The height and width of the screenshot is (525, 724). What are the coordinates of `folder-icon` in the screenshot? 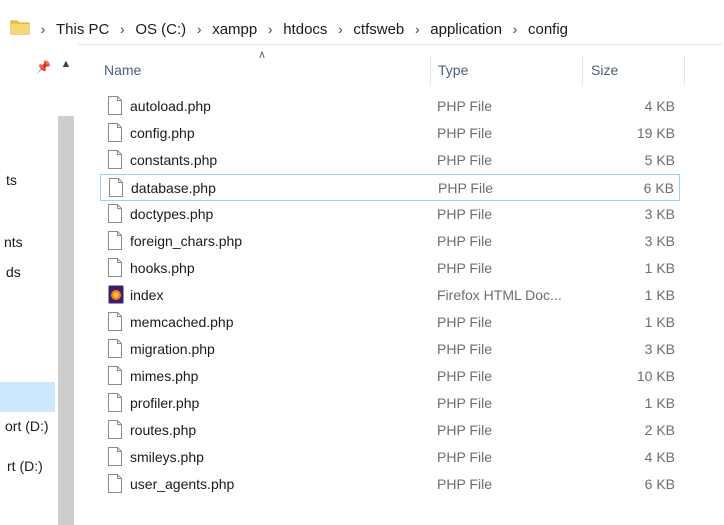 It's located at (20, 27).